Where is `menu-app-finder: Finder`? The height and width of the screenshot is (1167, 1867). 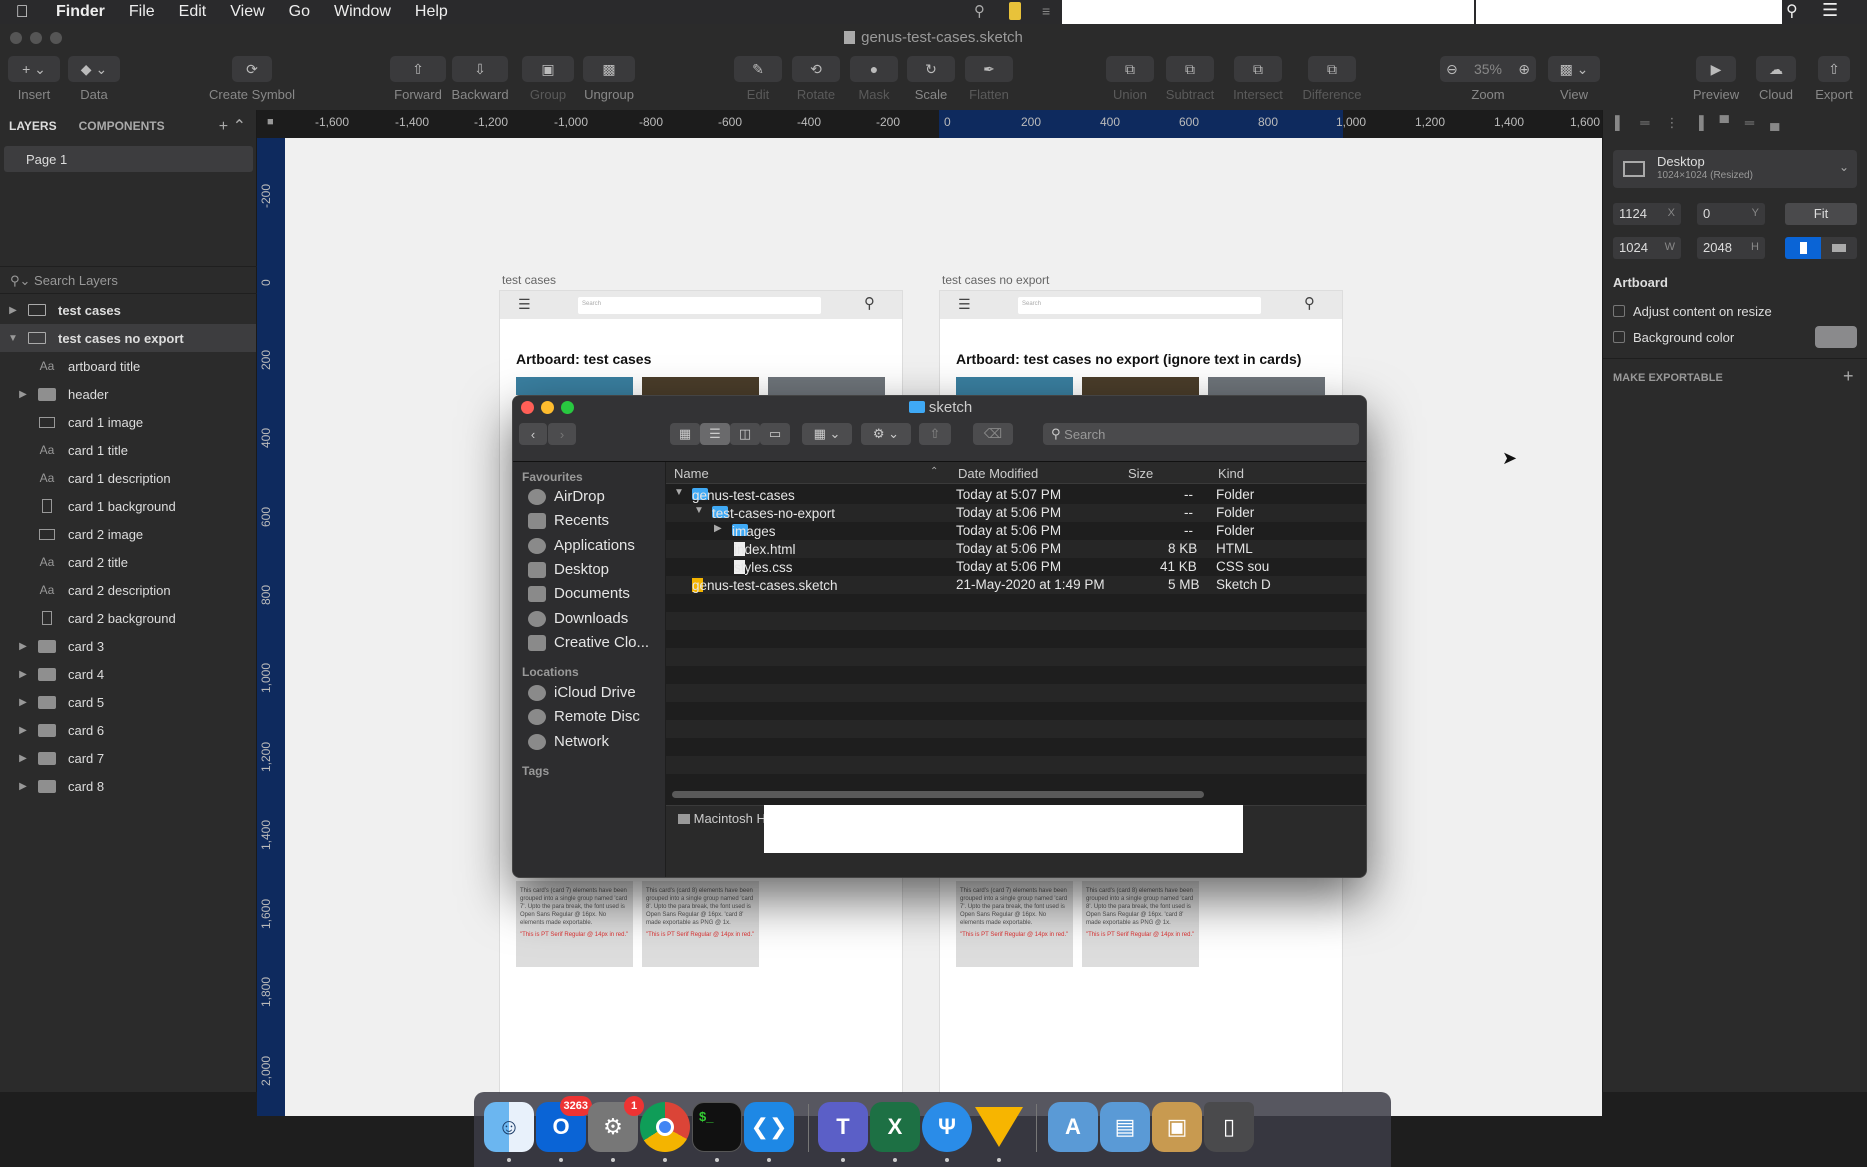 menu-app-finder: Finder is located at coordinates (80, 12).